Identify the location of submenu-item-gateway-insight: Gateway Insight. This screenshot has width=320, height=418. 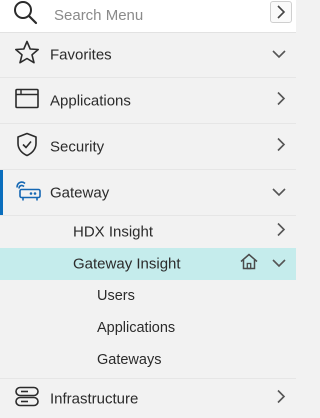
(148, 264).